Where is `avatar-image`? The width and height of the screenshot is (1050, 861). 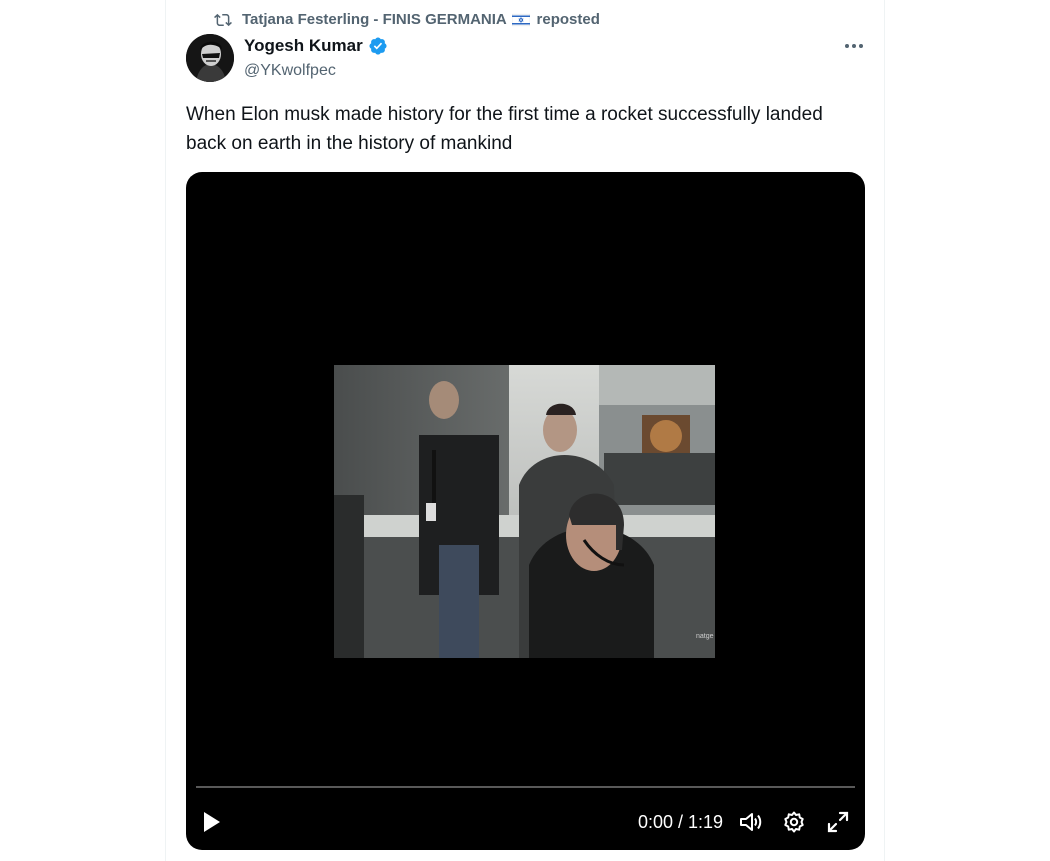 avatar-image is located at coordinates (210, 58).